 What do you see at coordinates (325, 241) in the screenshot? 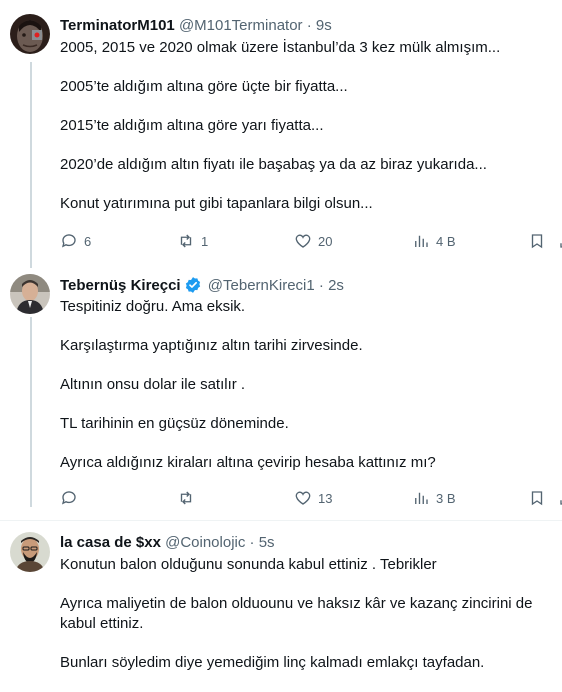
I see `like-count: 20` at bounding box center [325, 241].